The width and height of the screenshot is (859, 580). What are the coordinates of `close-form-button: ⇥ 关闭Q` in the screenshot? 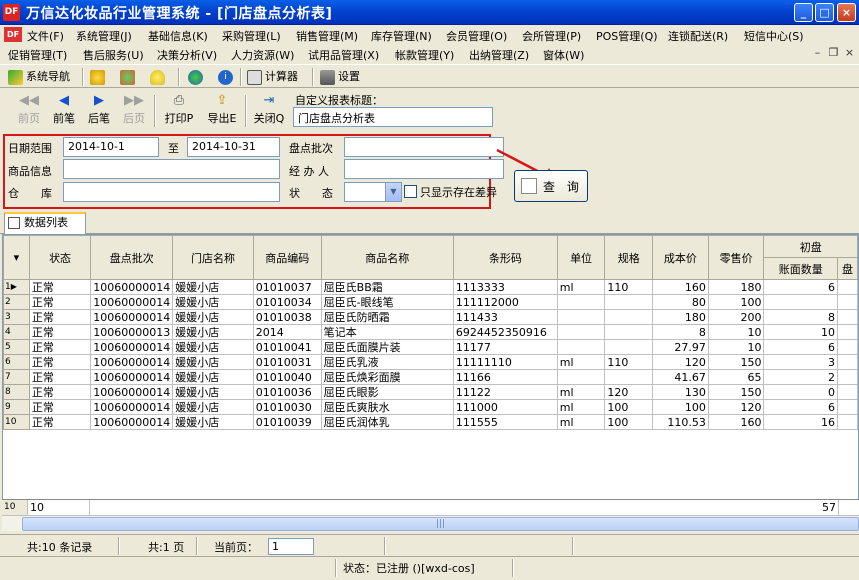 It's located at (269, 110).